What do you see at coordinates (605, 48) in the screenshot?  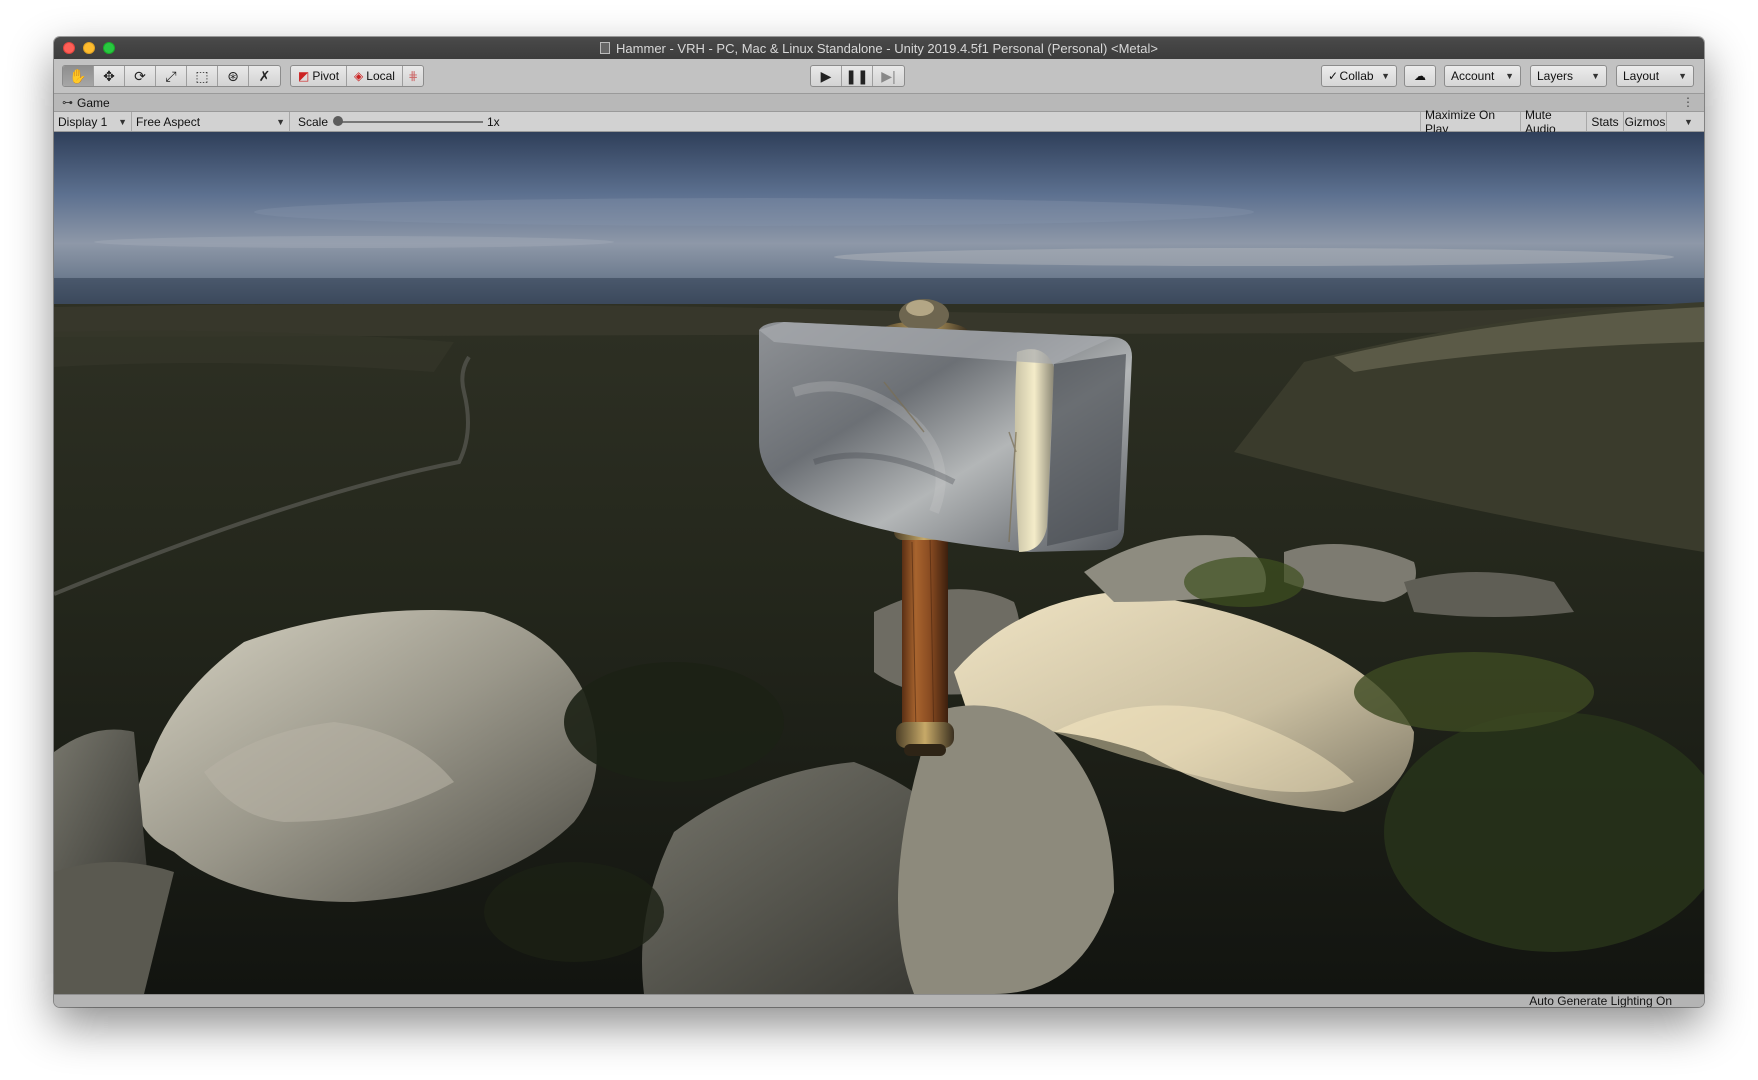 I see `document-icon` at bounding box center [605, 48].